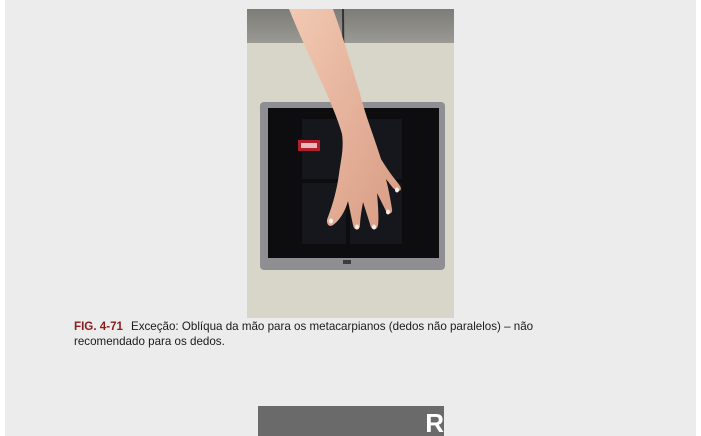 This screenshot has height=436, width=701. I want to click on caption-text-line2: recomendado para os dedos., so click(149, 341).